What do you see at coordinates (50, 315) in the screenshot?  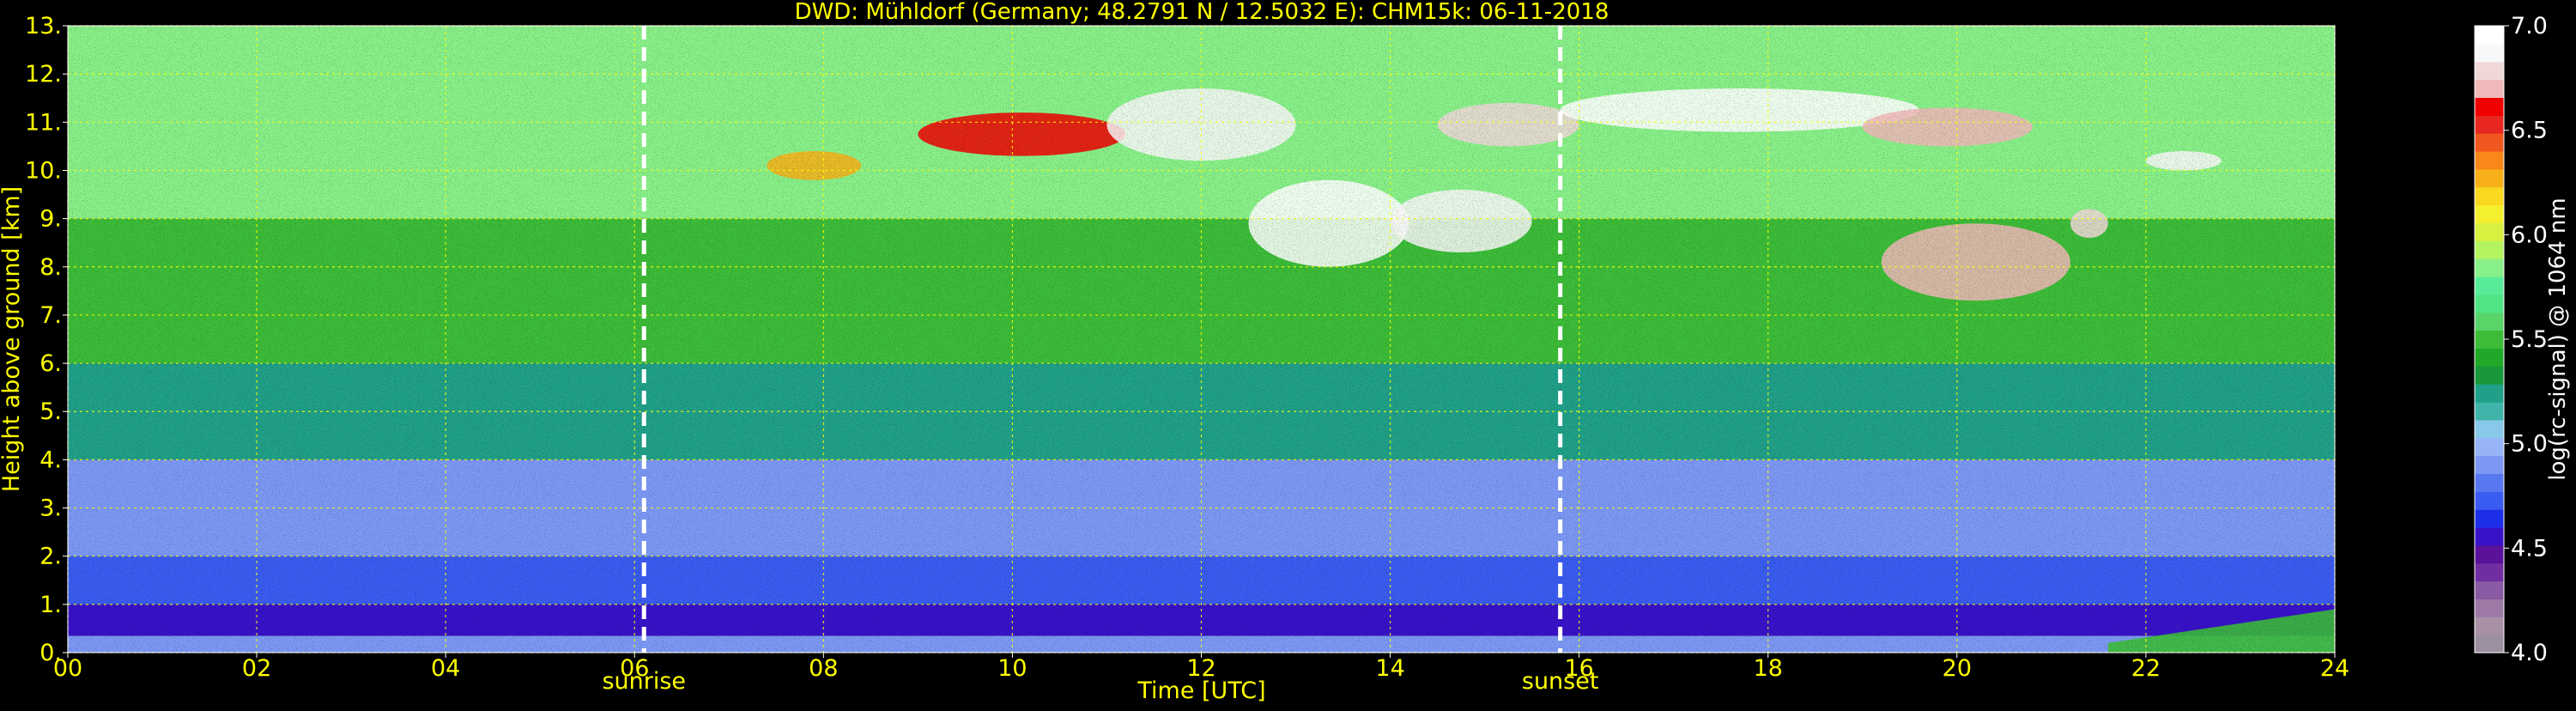 I see `y-tick-label-7: 7.` at bounding box center [50, 315].